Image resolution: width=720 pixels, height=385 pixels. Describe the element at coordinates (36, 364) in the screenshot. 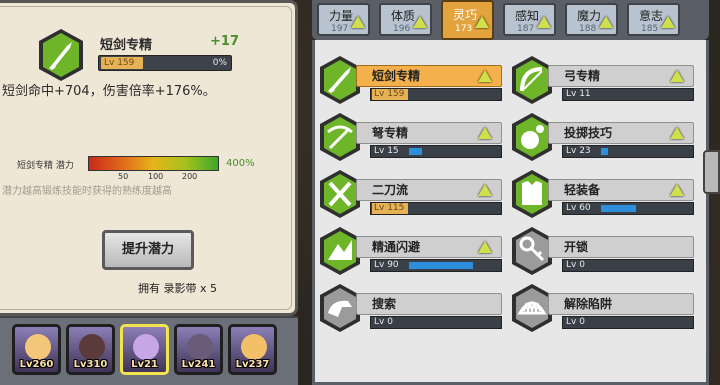

I see `character-level: Lv260` at that location.